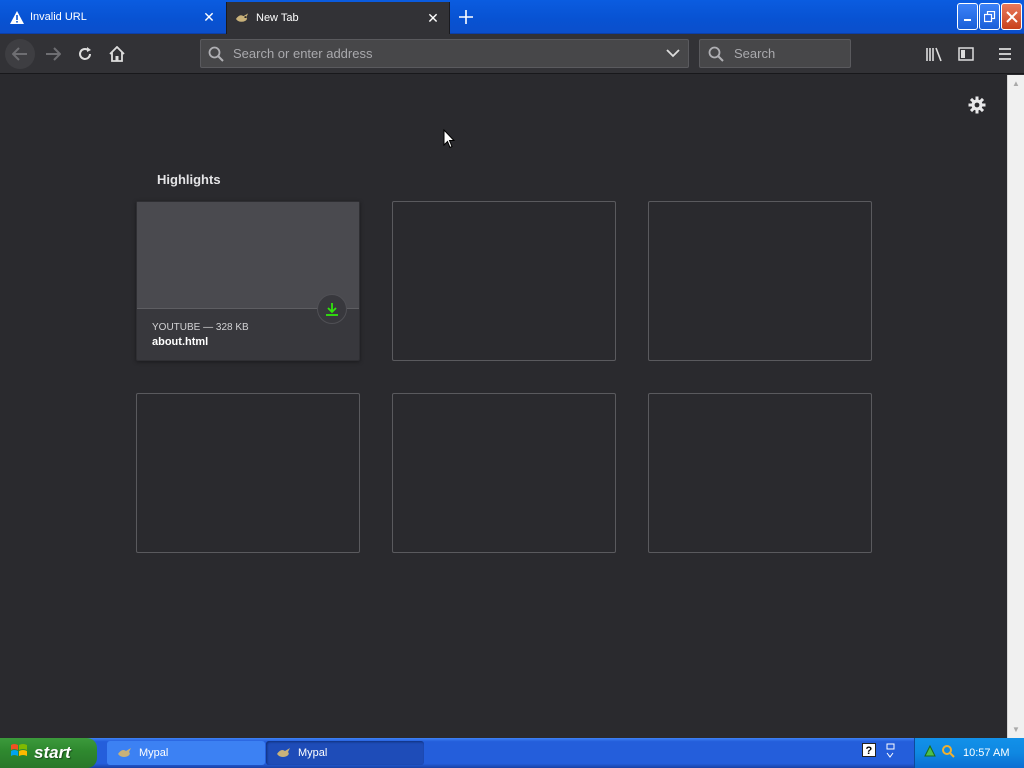  What do you see at coordinates (1005, 54) in the screenshot?
I see `hamburger-menu-button` at bounding box center [1005, 54].